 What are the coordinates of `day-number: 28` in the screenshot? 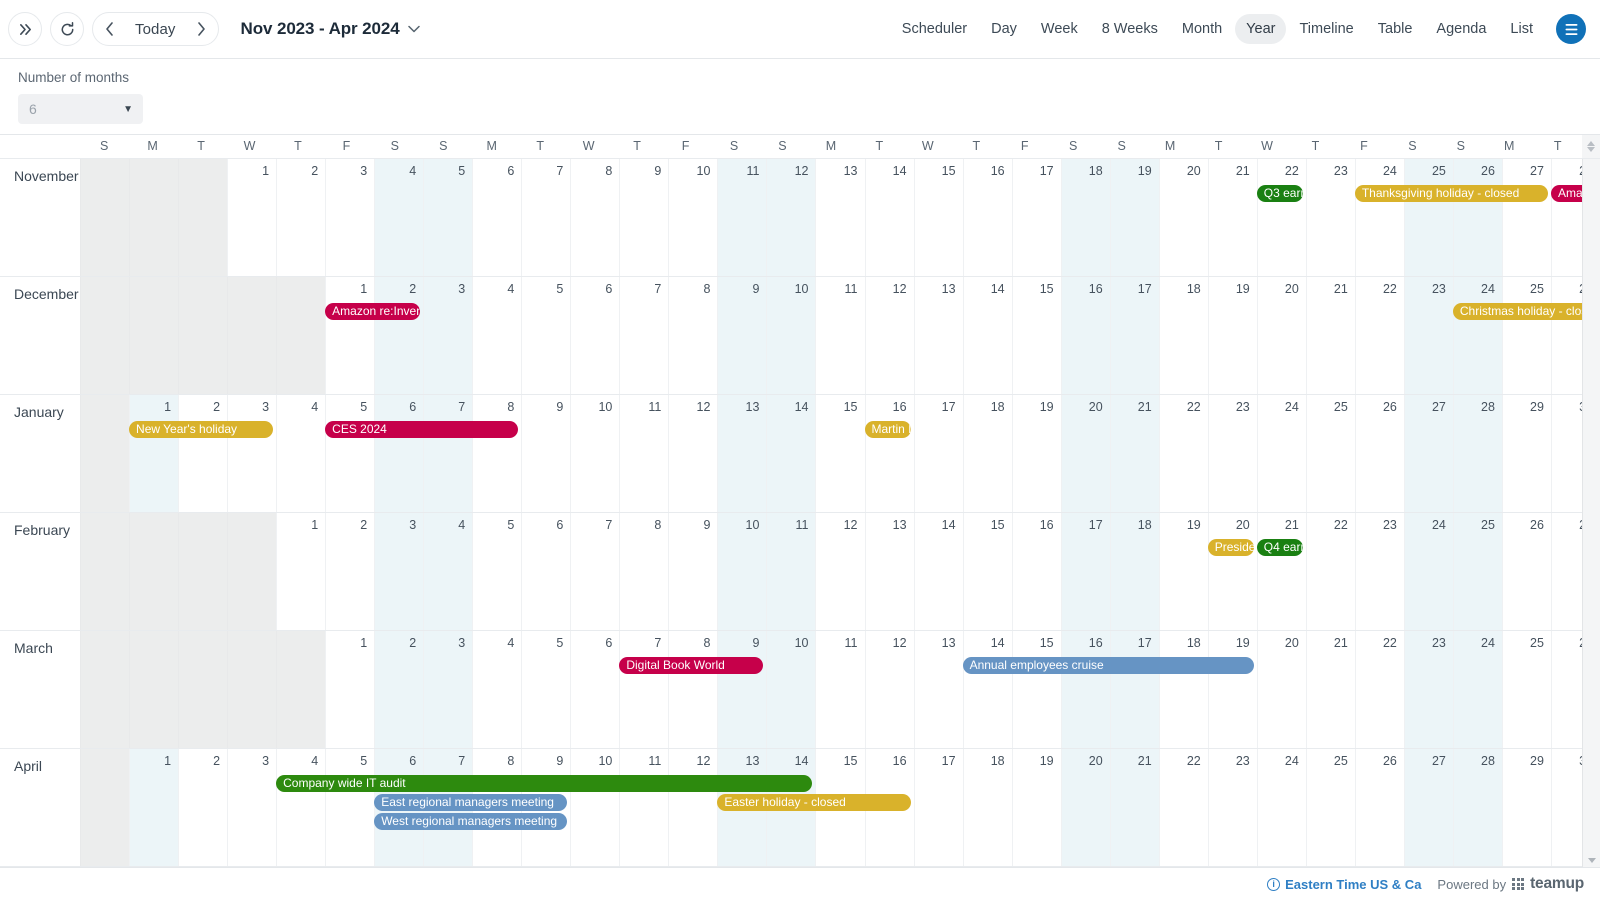 It's located at (1488, 761).